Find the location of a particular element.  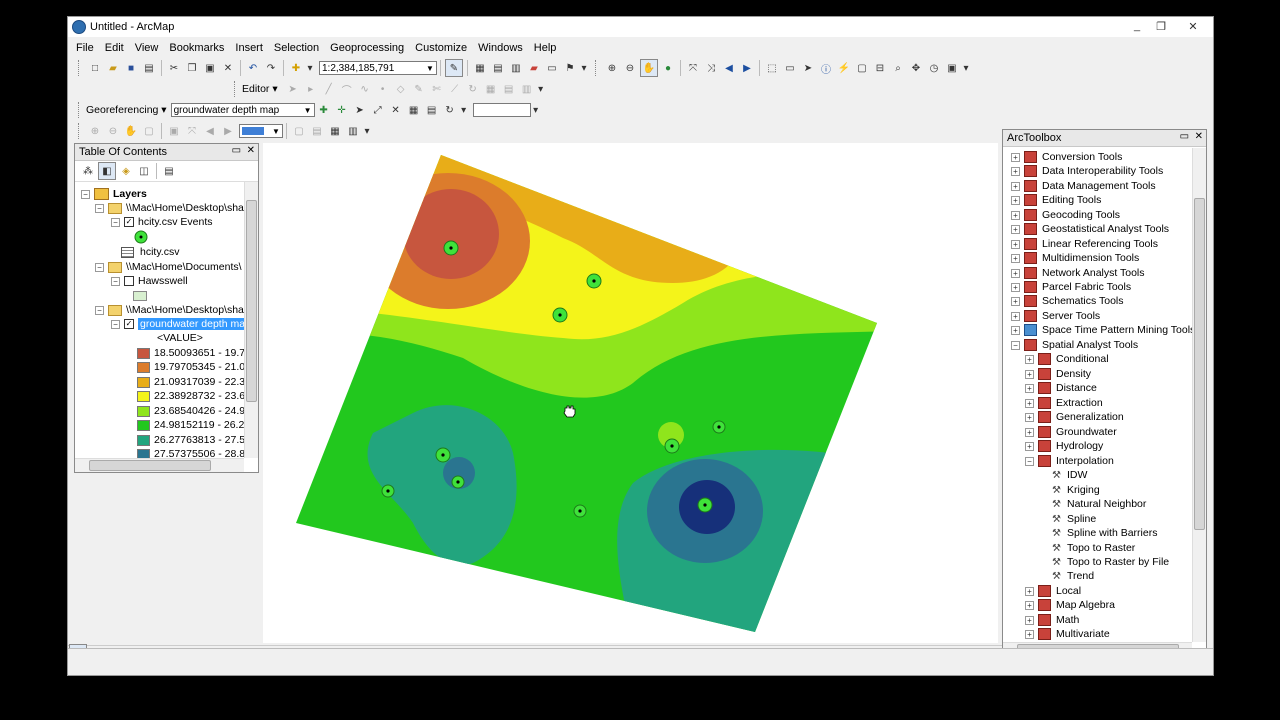

modelbuilder-dropdown-icon: ▾ is located at coordinates (584, 68).